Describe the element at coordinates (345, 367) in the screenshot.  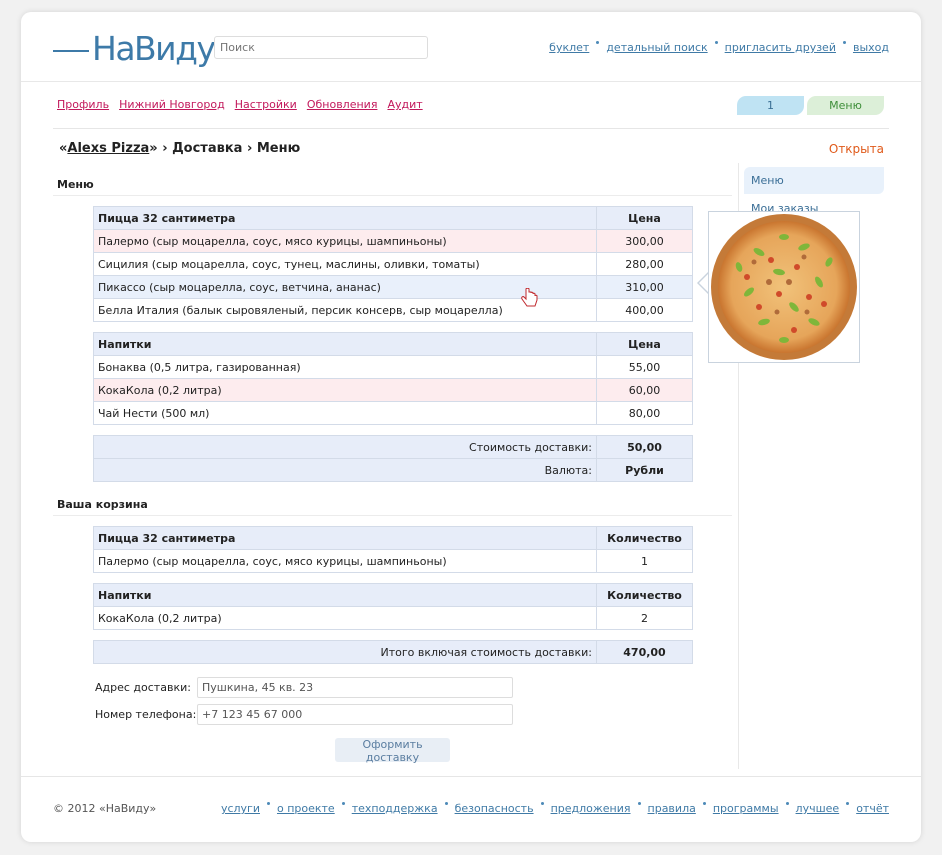
I see `item-name: Бонаква (0,5 литра, газированная)` at that location.